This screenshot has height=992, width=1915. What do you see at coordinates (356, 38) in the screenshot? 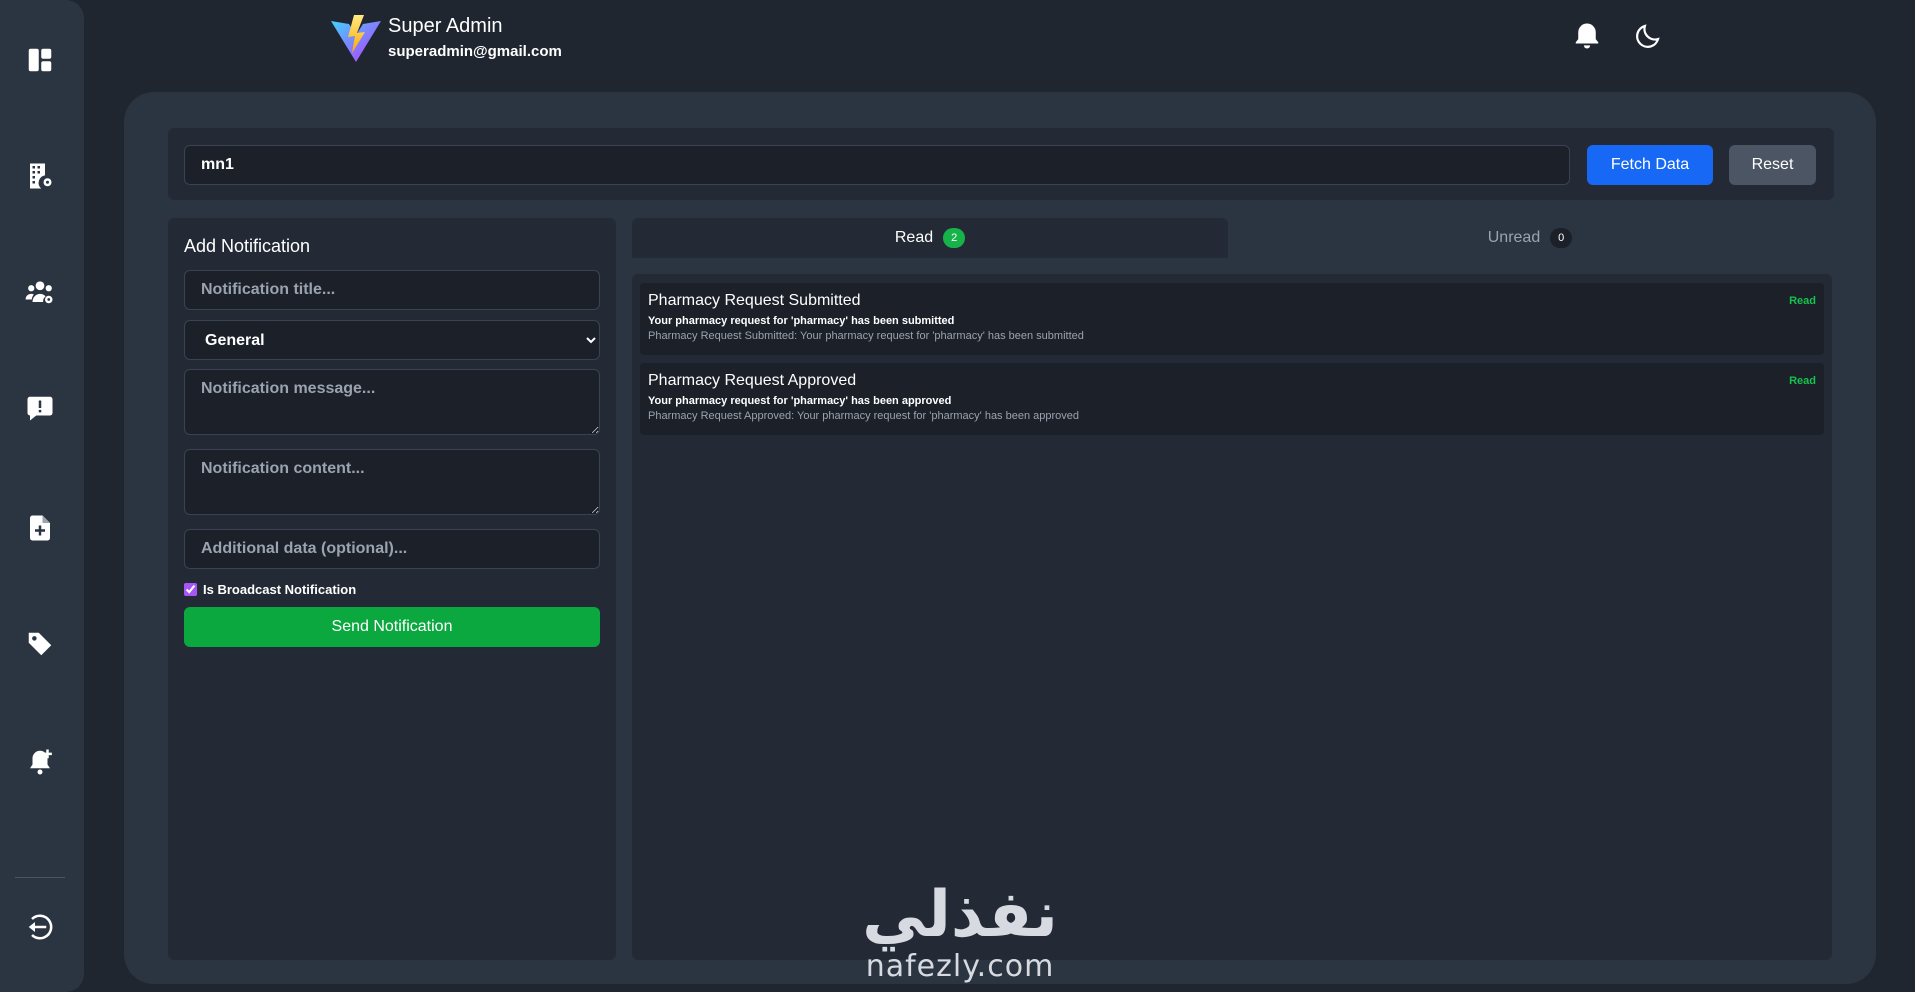
I see `vite-logo-icon` at bounding box center [356, 38].